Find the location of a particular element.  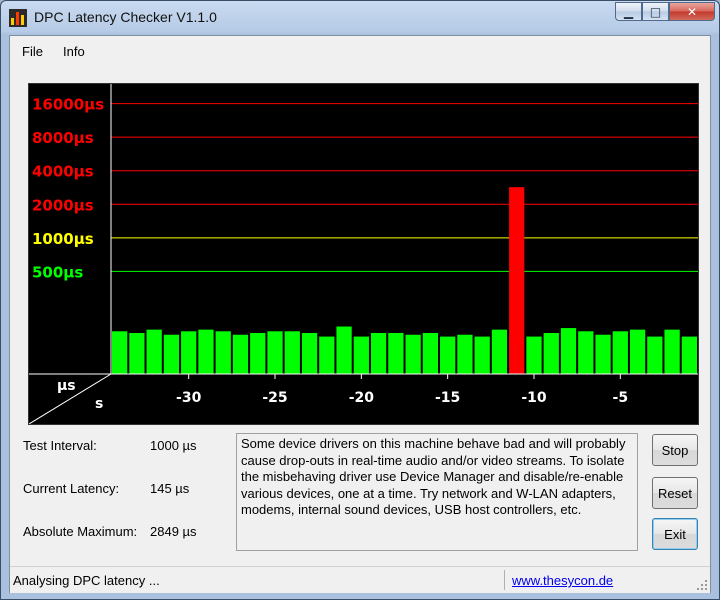

absolute-maximum-label: Absolute Maximum: is located at coordinates (80, 531).